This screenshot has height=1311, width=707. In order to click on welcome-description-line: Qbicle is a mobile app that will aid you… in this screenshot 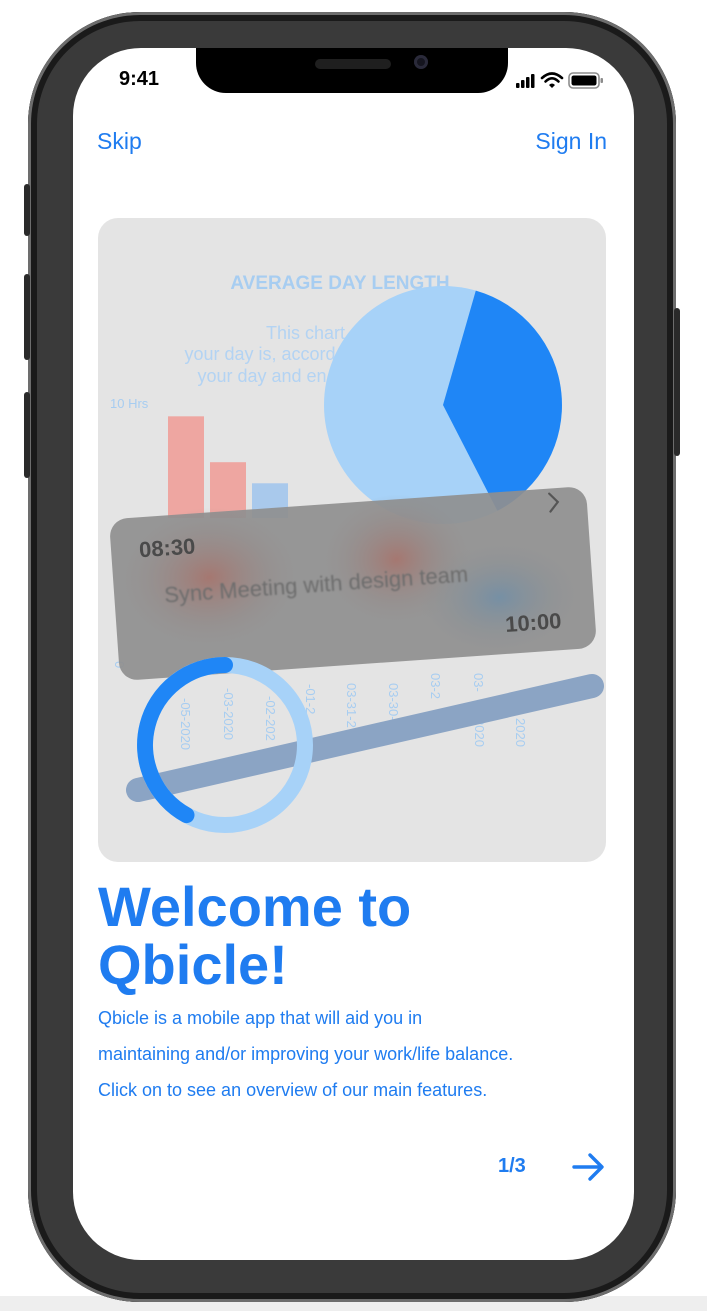, I will do `click(260, 1018)`.